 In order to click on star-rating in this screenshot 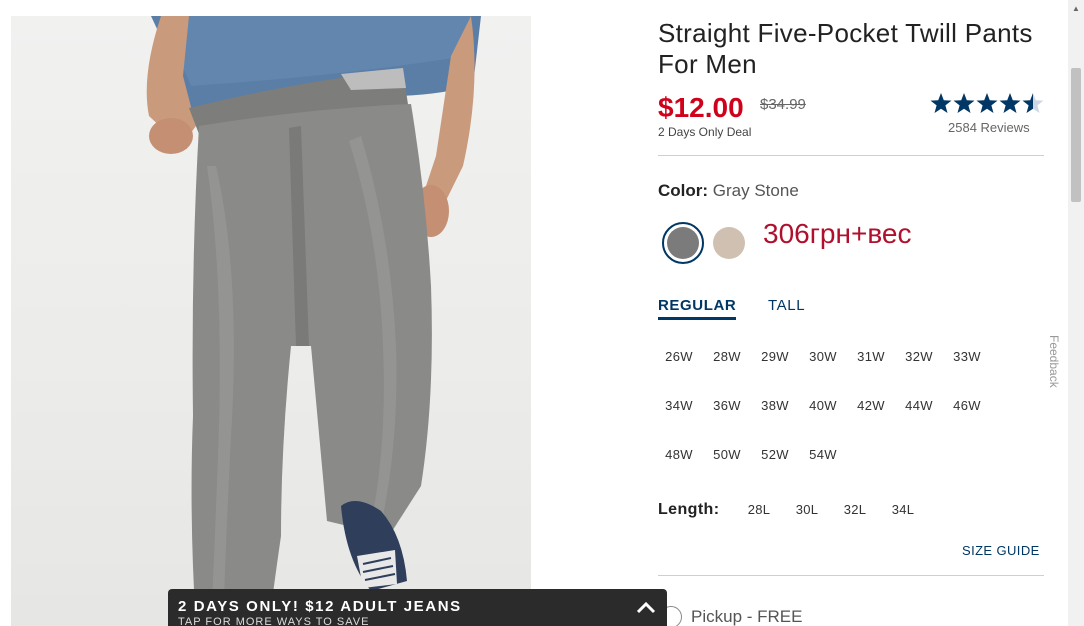, I will do `click(988, 106)`.